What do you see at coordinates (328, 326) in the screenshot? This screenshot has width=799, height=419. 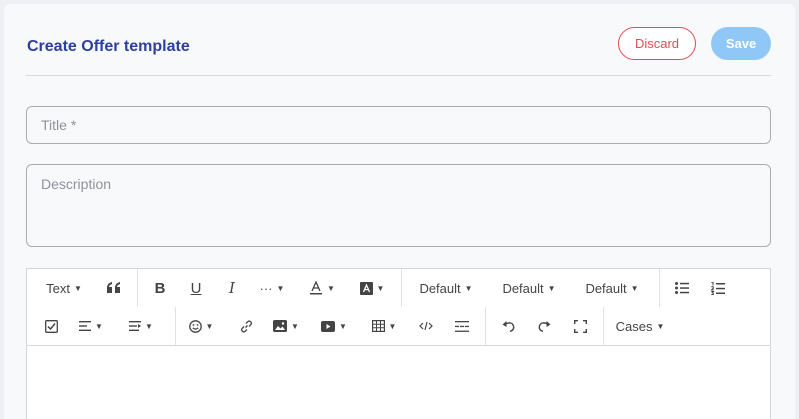 I see `video-icon` at bounding box center [328, 326].